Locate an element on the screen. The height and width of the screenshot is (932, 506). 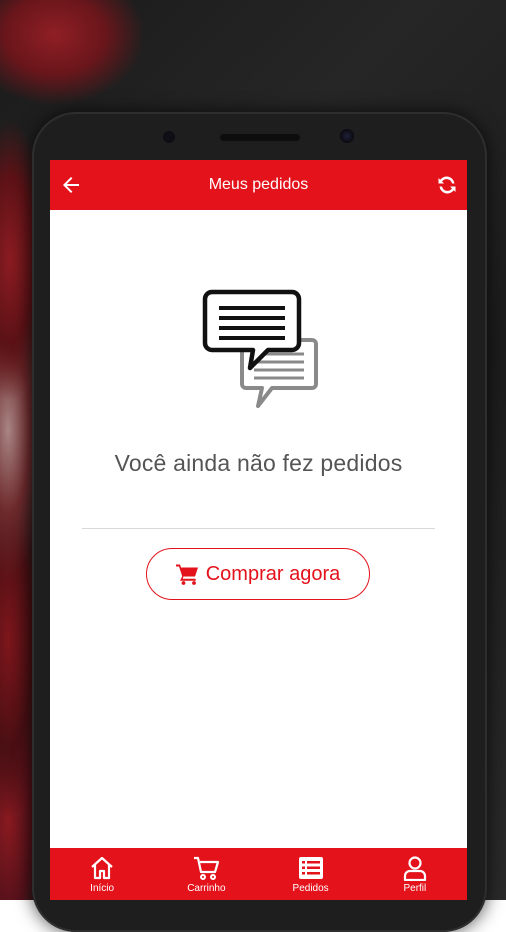
phone-front-camera is located at coordinates (347, 136).